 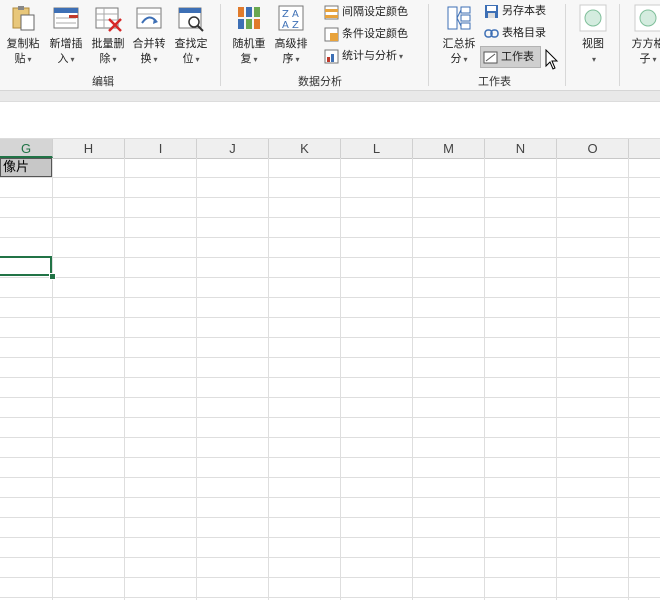 I want to click on random-repeat-button: 随机重 复 ▾, so click(x=249, y=36).